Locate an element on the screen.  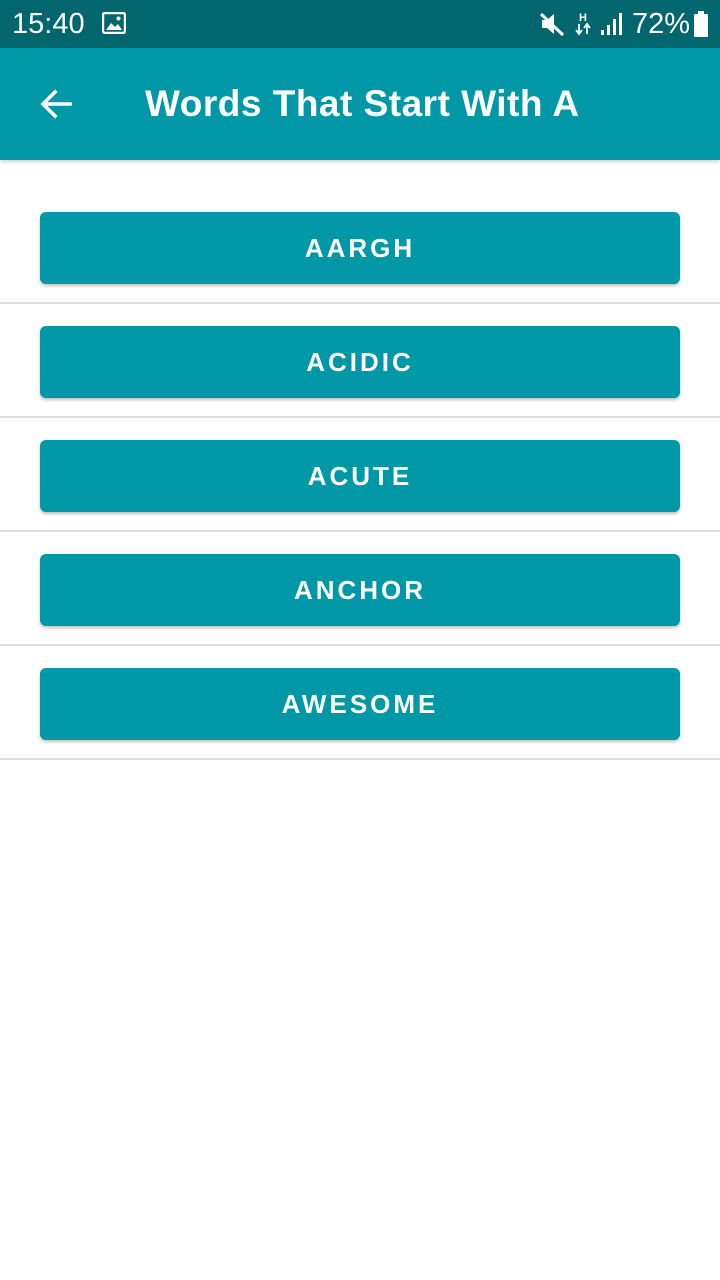
network-type-label: H is located at coordinates (583, 18).